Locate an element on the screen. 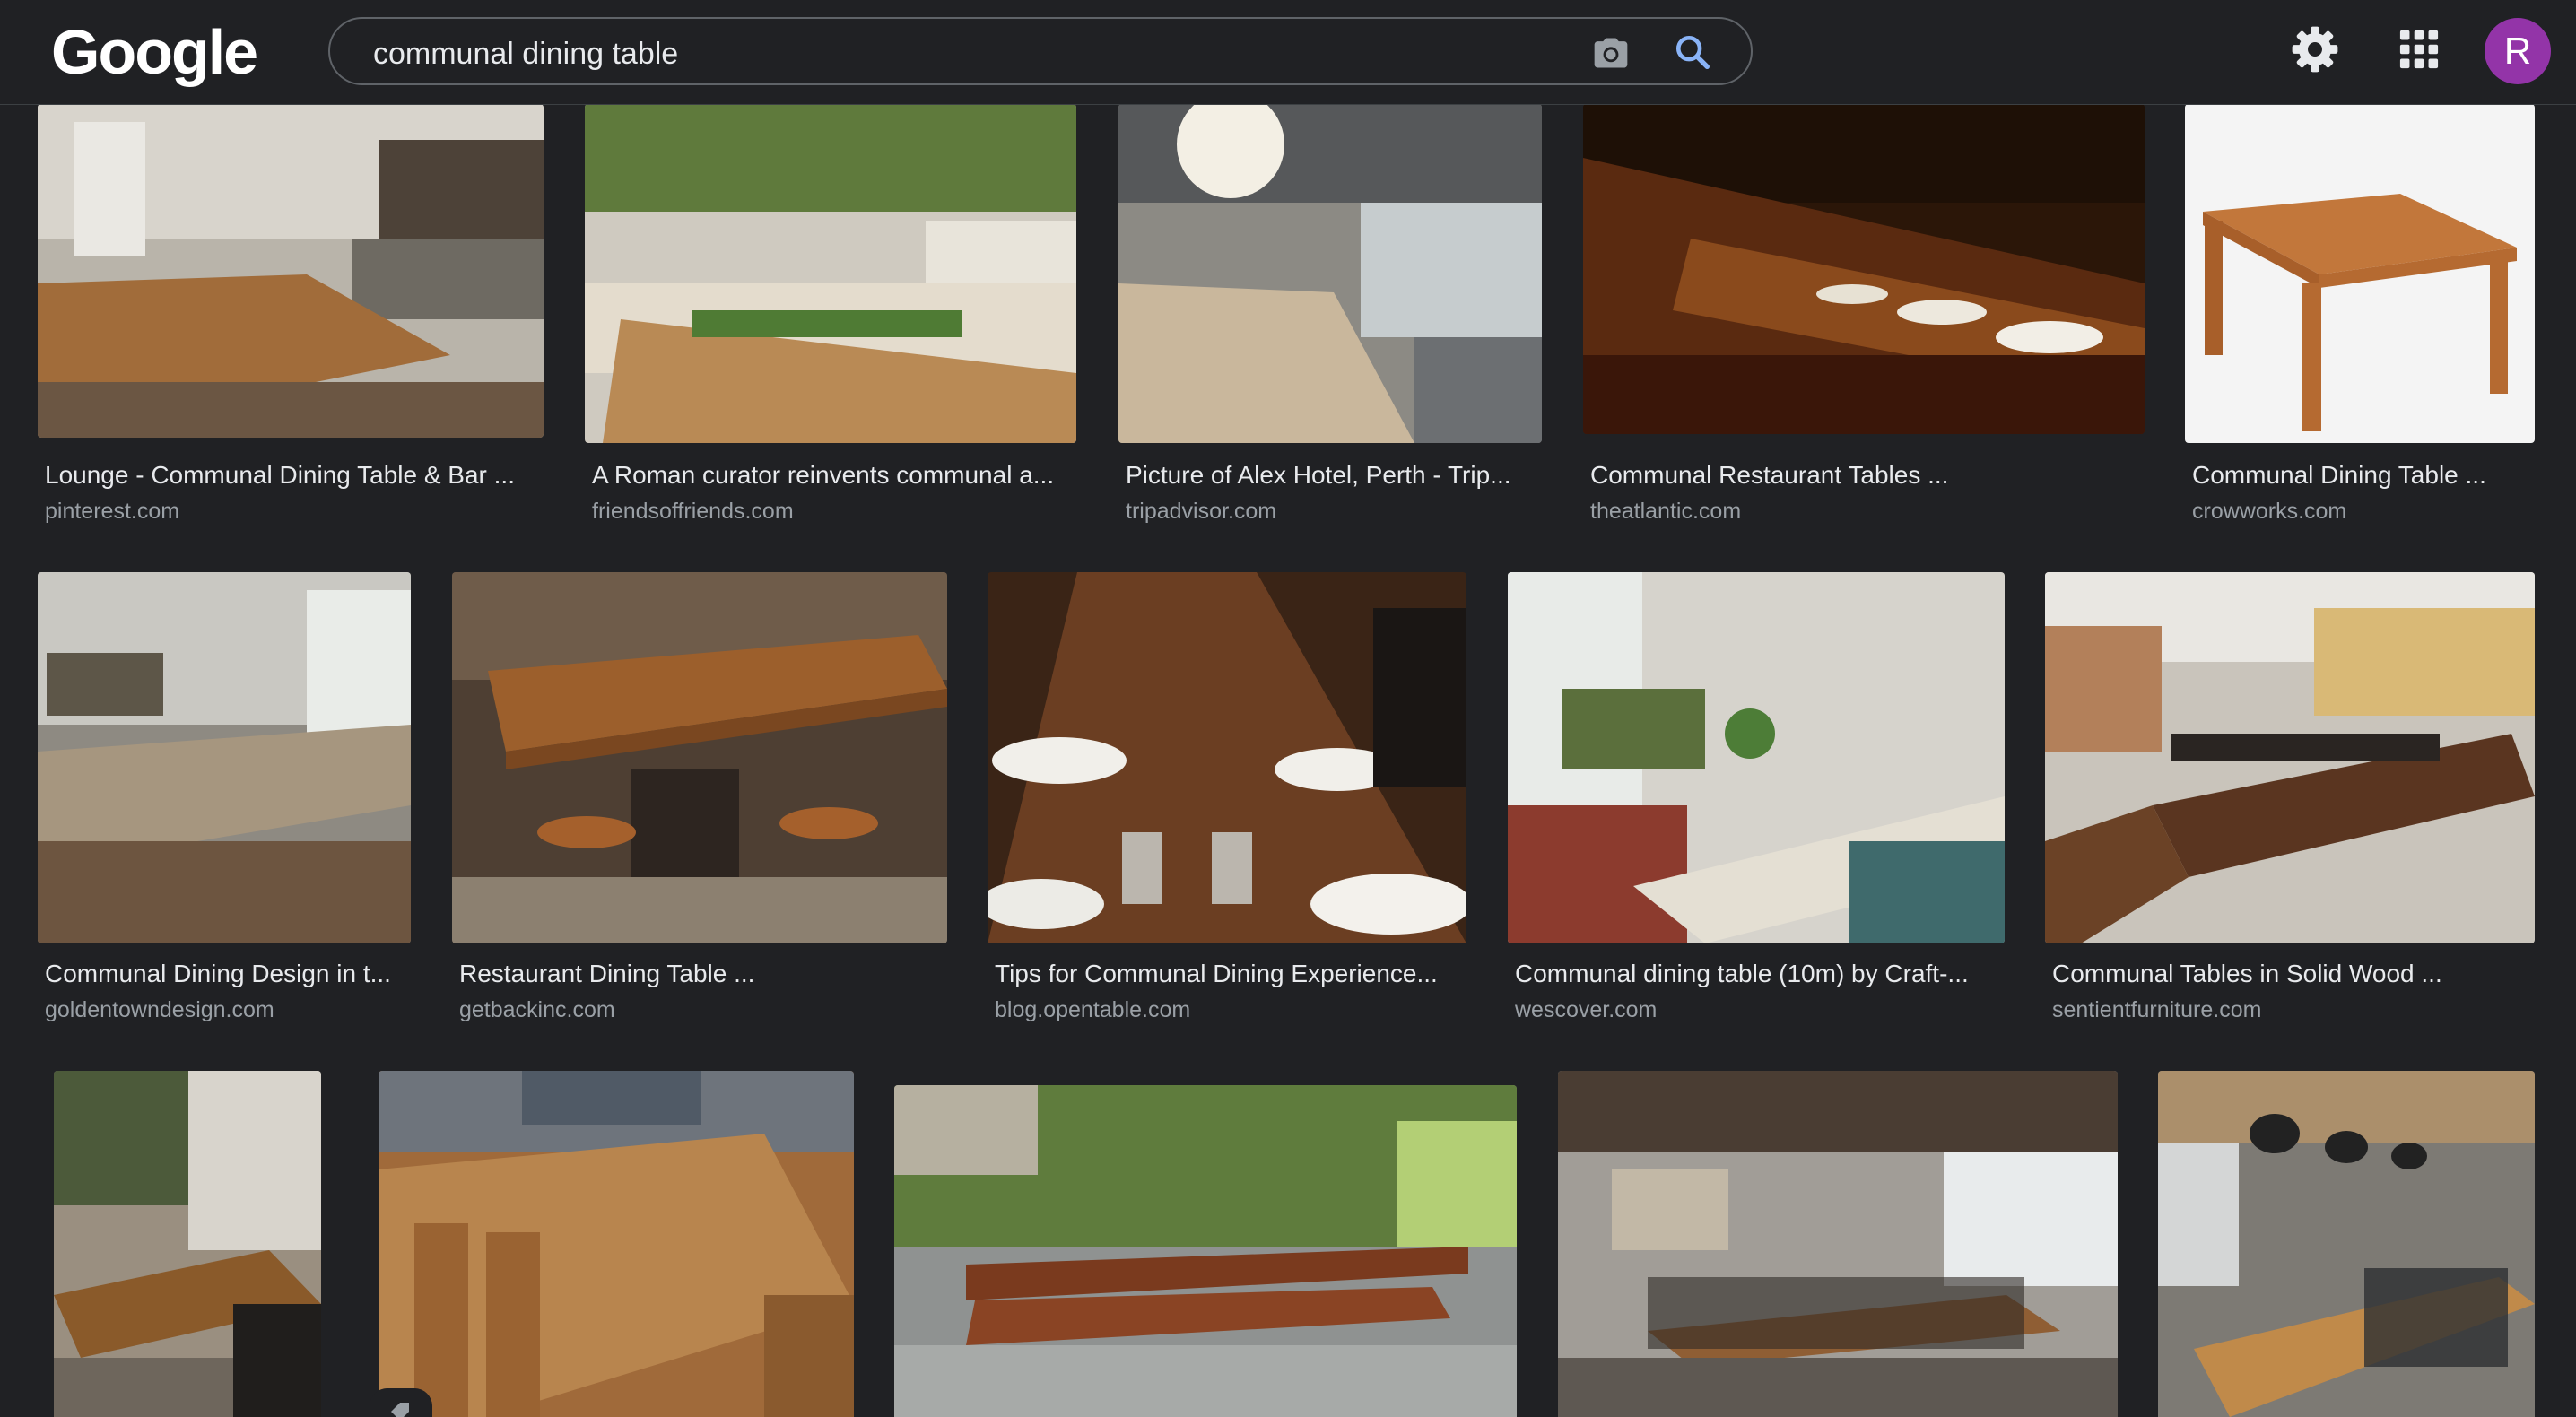 This screenshot has height=1417, width=2576. result-domain: blog.opentable.com is located at coordinates (1093, 1009).